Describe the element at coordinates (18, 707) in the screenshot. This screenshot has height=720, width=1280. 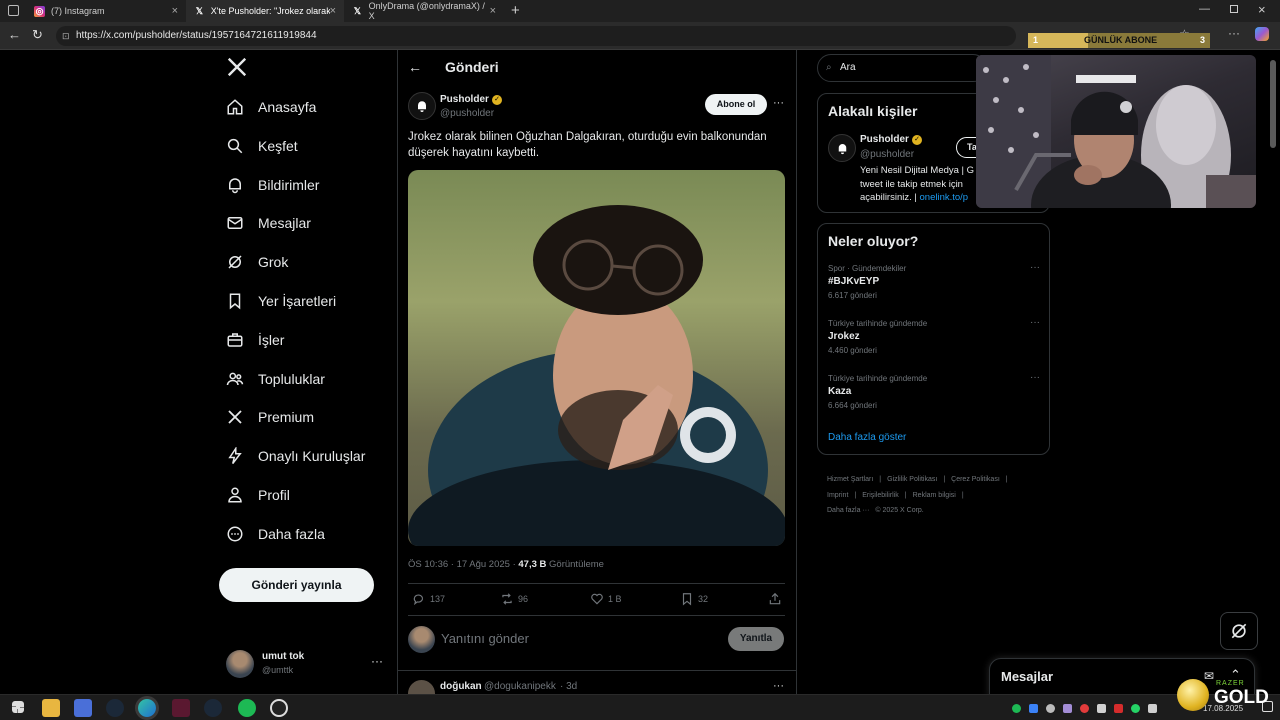
I see `windows-start-icon` at that location.